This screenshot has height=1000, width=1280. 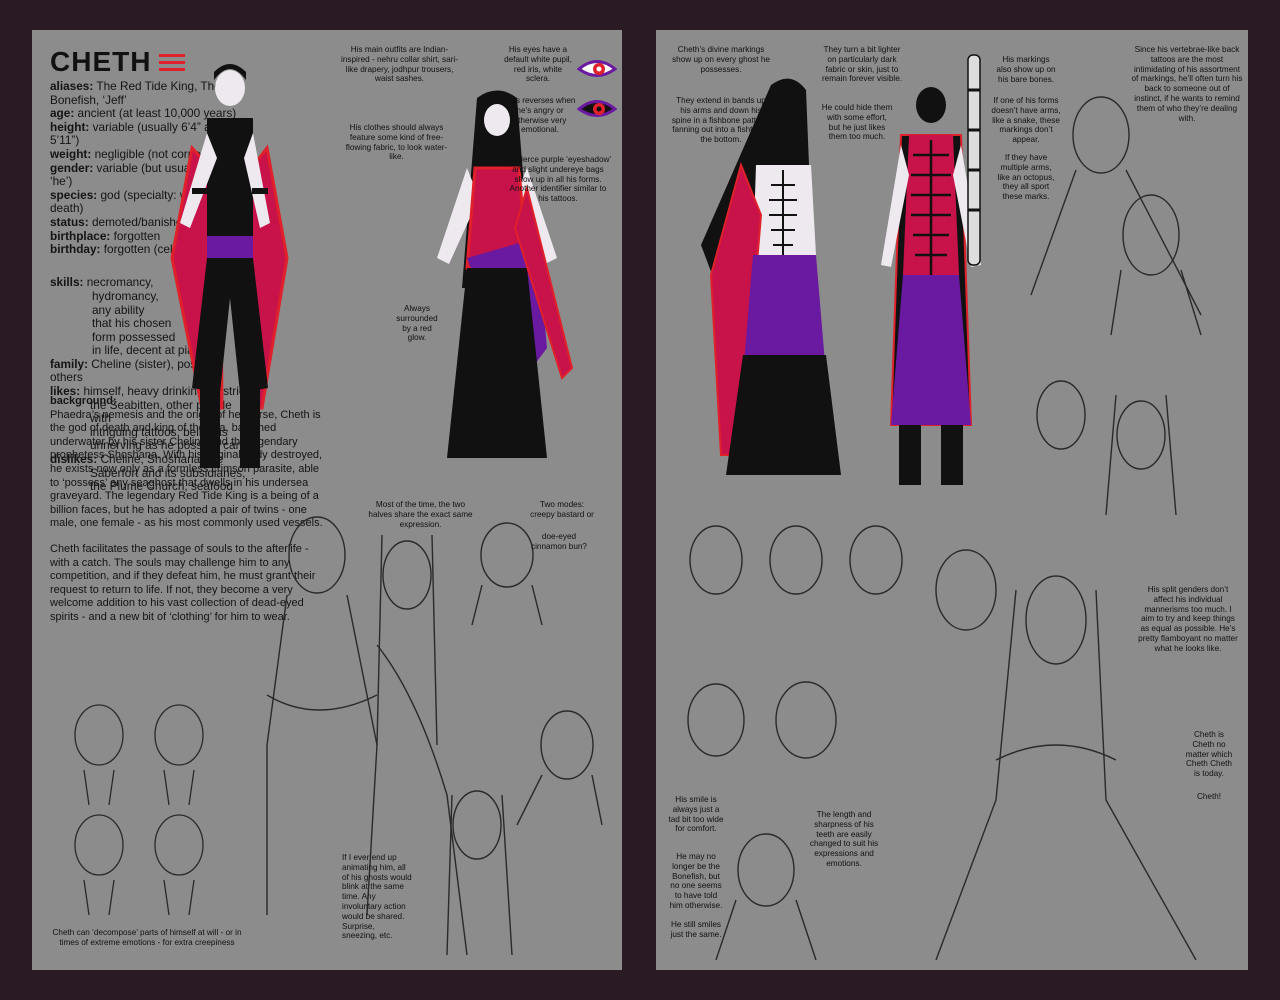 I want to click on note-glow: Always surrounded by a red glow., so click(x=417, y=323).